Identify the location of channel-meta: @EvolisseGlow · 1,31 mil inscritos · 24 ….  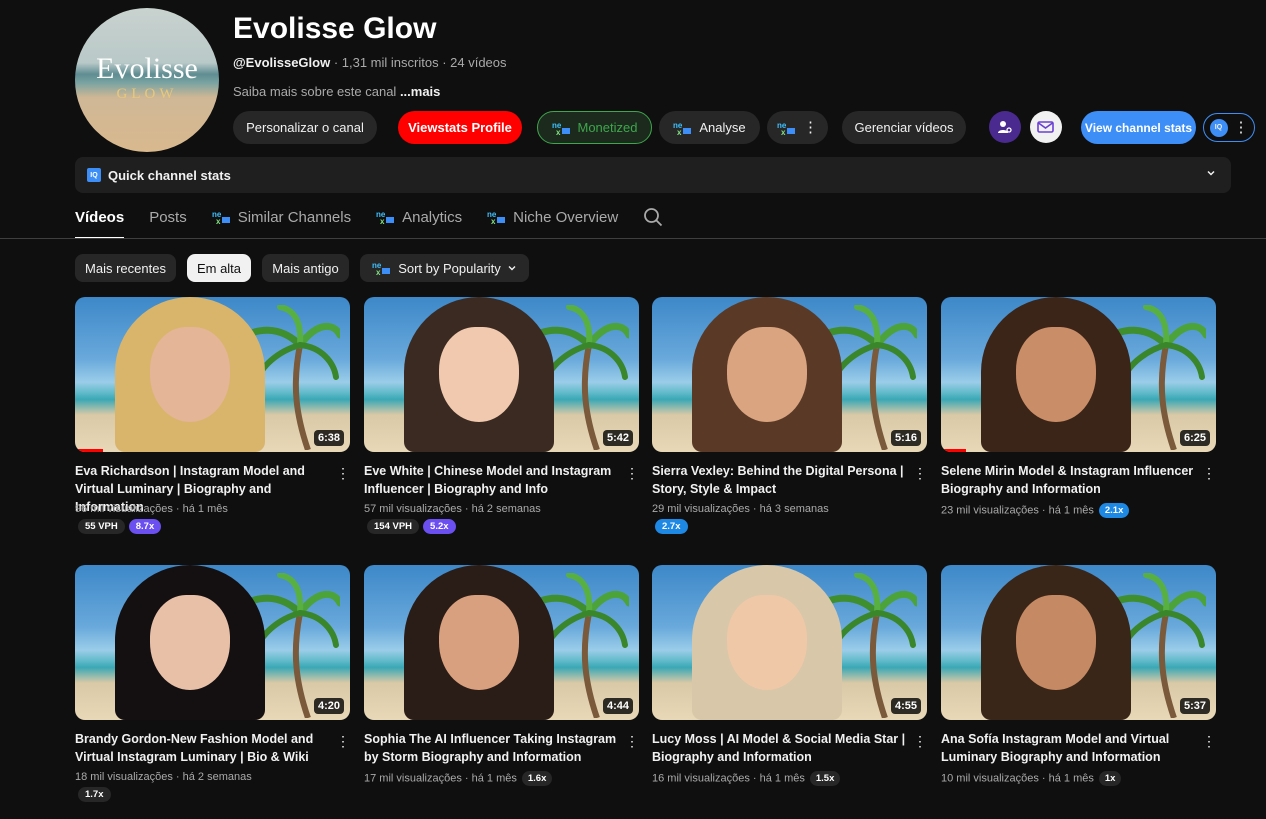
(370, 62).